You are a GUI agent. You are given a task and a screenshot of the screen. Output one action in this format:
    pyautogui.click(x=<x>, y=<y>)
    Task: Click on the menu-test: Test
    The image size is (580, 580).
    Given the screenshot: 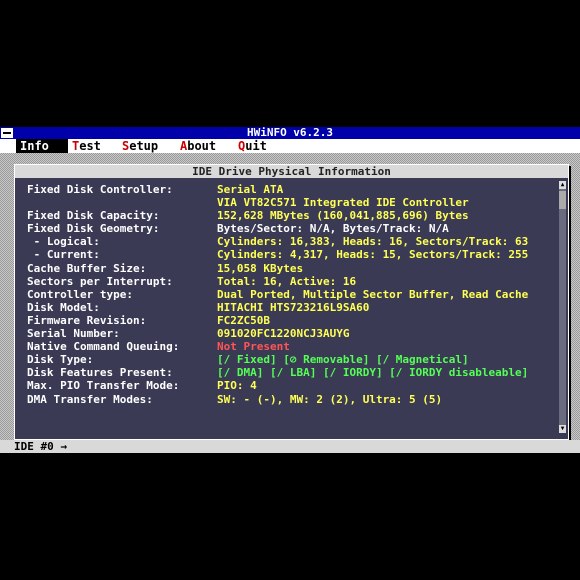 What is the action you would take?
    pyautogui.click(x=86, y=146)
    